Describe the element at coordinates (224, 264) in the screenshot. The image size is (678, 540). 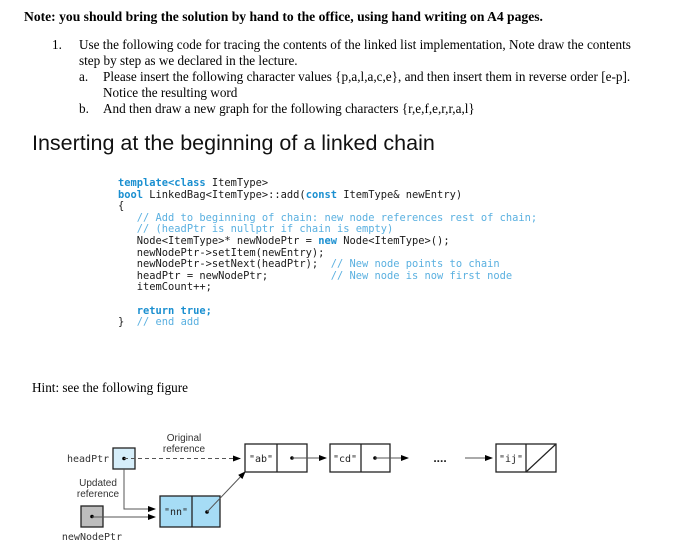
I see `code-text: newNodePtr->setNext(headPtr);` at that location.